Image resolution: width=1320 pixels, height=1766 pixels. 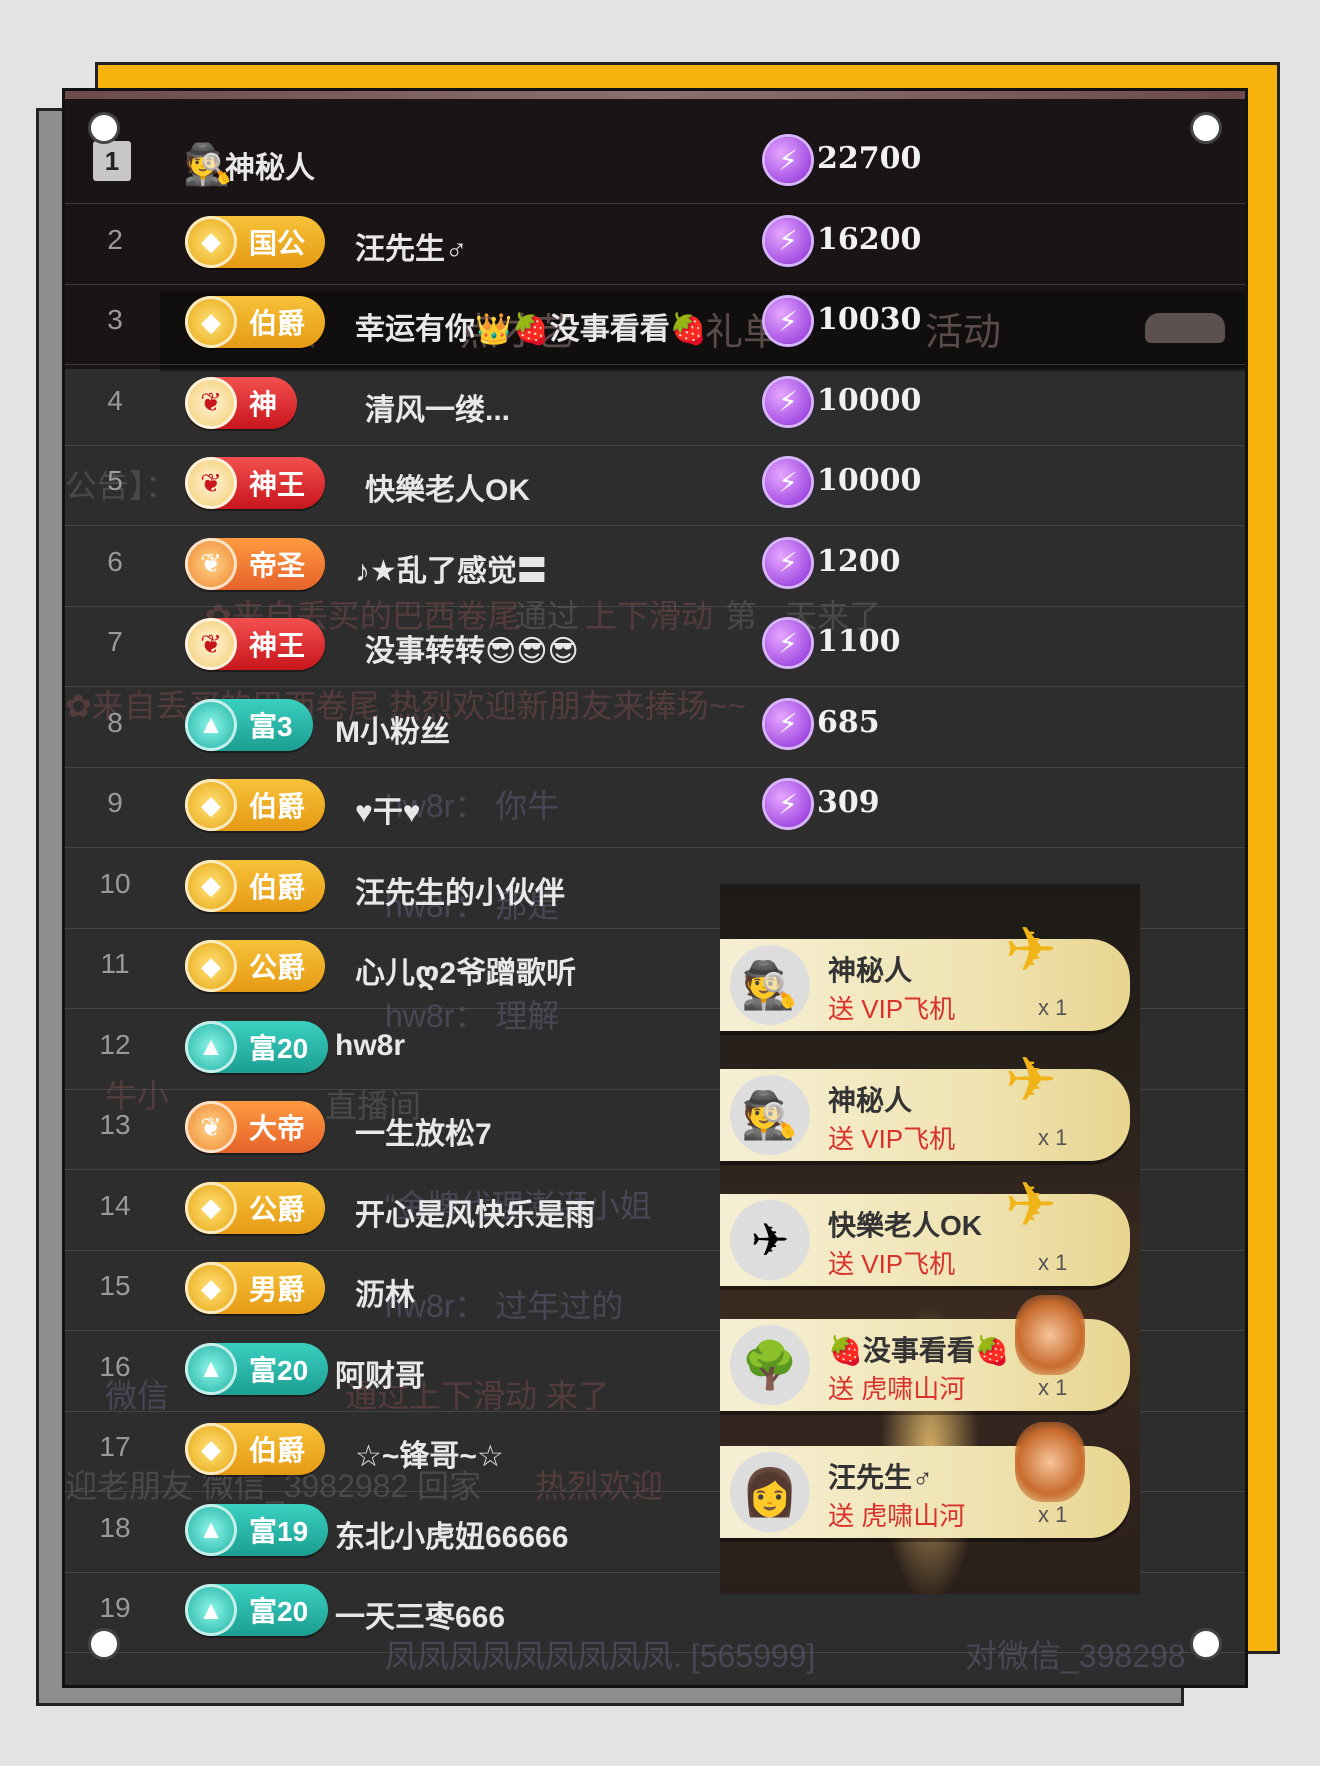 I want to click on user-name: 东北小虎妞66666, so click(x=451, y=1534).